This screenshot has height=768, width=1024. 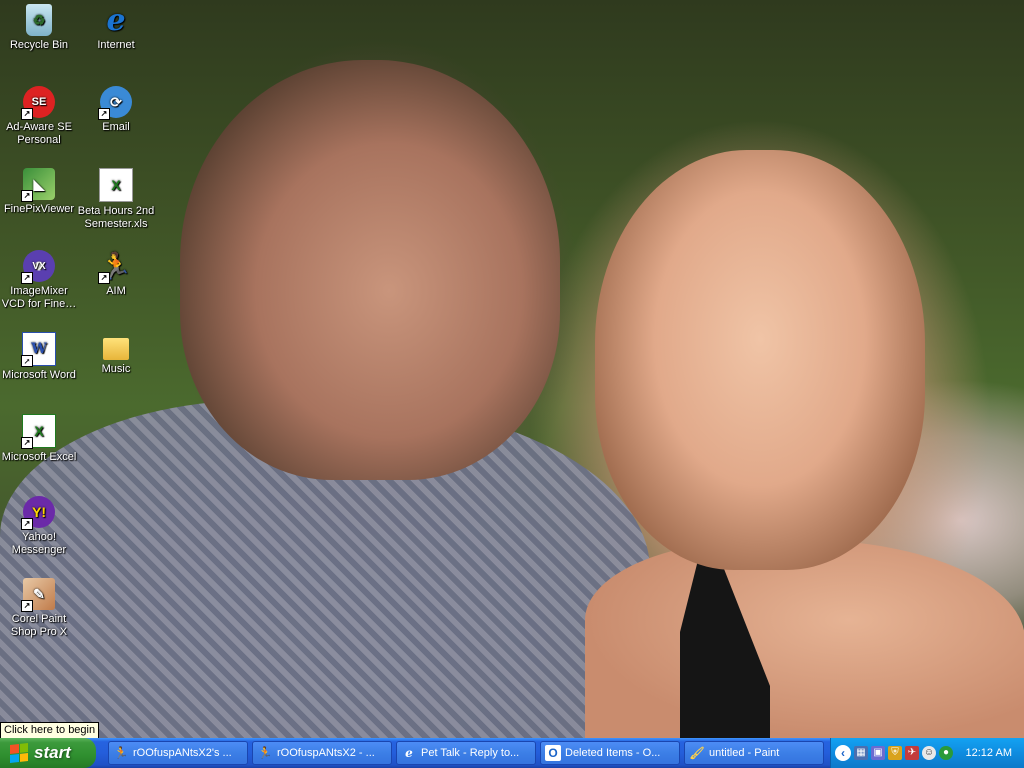 I want to click on task-label: untitled - Paint, so click(x=744, y=753).